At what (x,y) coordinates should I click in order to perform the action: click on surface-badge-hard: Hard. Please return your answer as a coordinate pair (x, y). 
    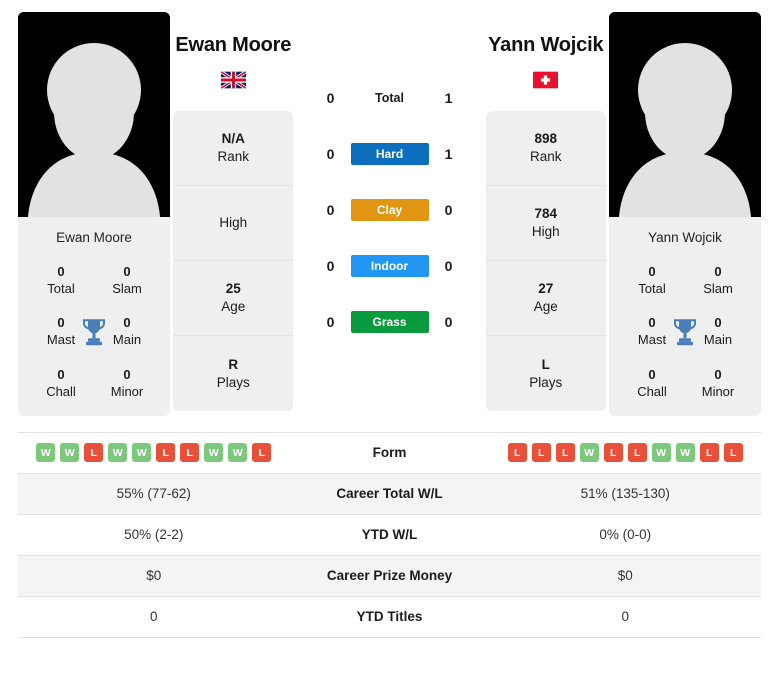
    Looking at the image, I should click on (389, 154).